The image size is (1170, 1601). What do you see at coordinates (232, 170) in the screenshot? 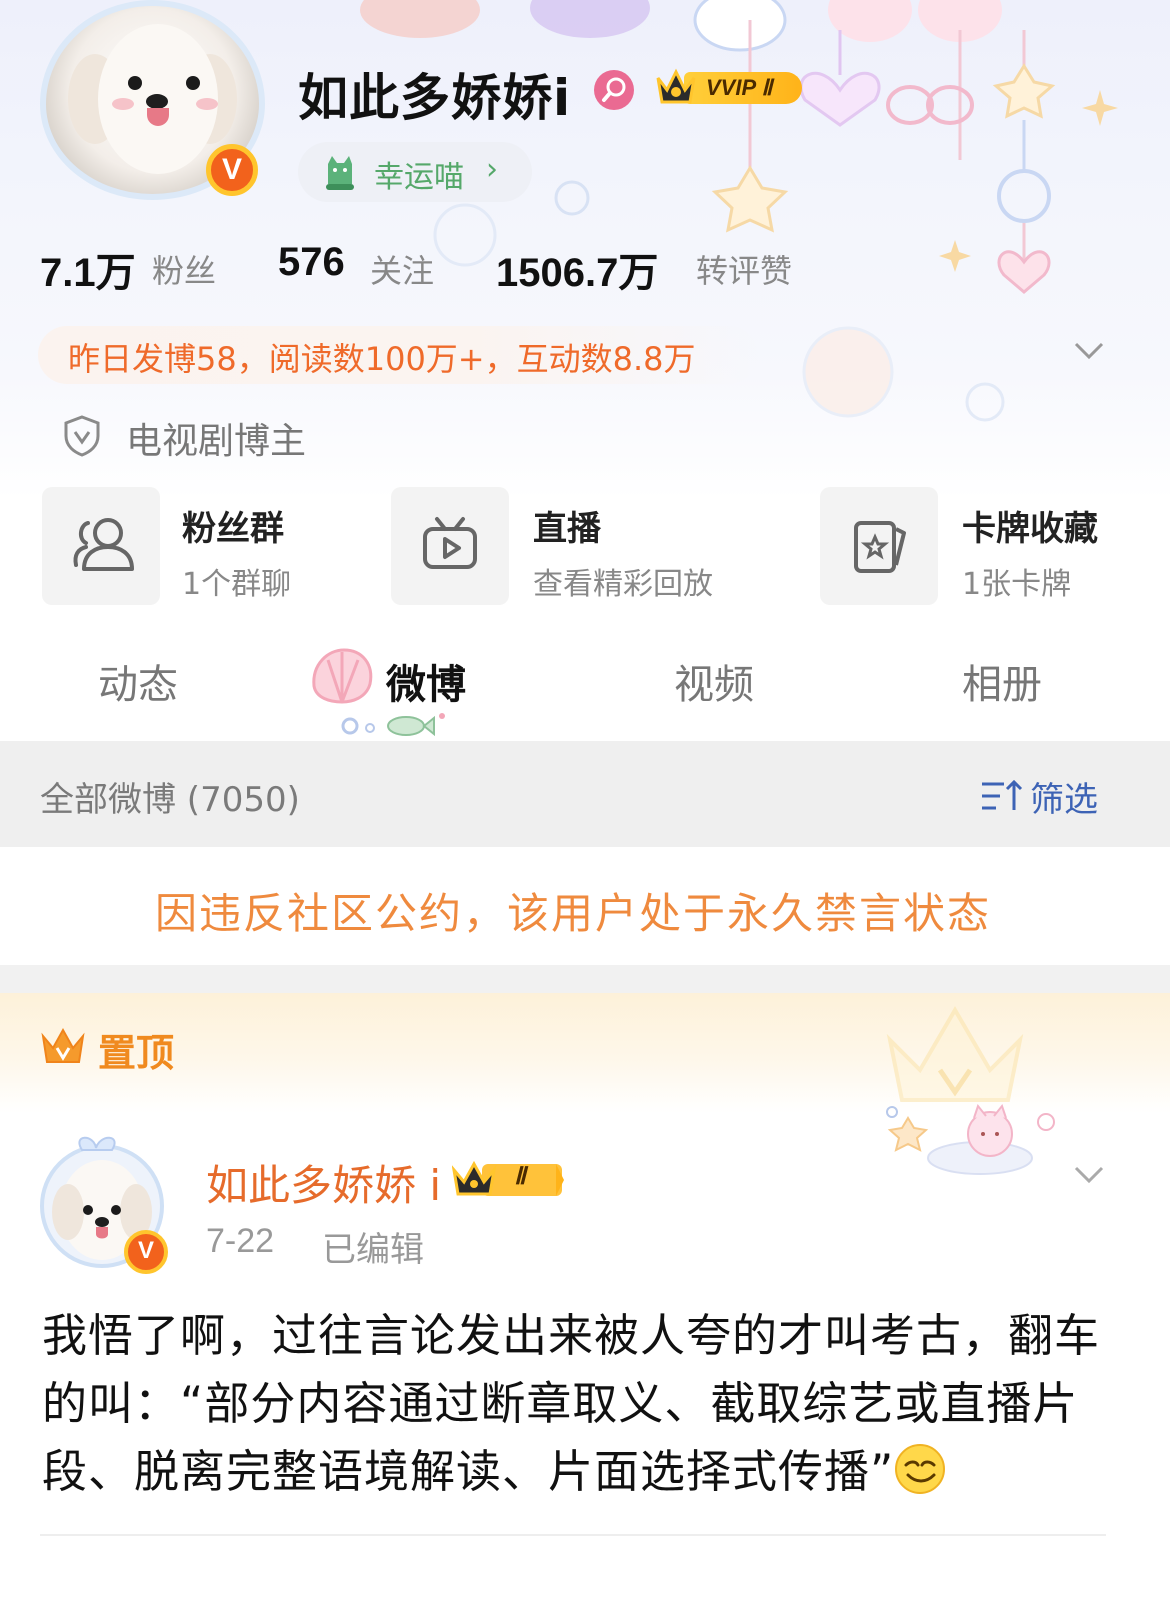
I see `verified-badge: V` at bounding box center [232, 170].